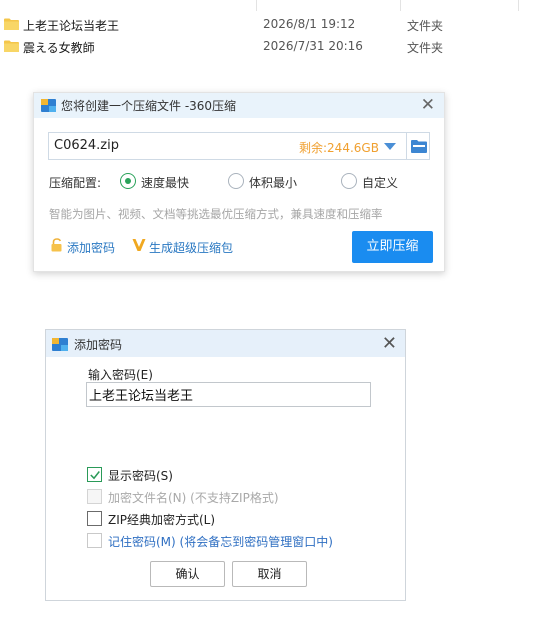 This screenshot has width=539, height=627. I want to click on file-date: 2026/7/31 20:16, so click(313, 46).